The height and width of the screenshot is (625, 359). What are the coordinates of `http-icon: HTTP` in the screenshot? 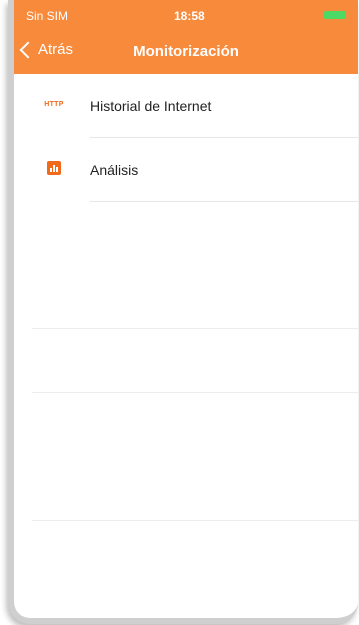 It's located at (54, 104).